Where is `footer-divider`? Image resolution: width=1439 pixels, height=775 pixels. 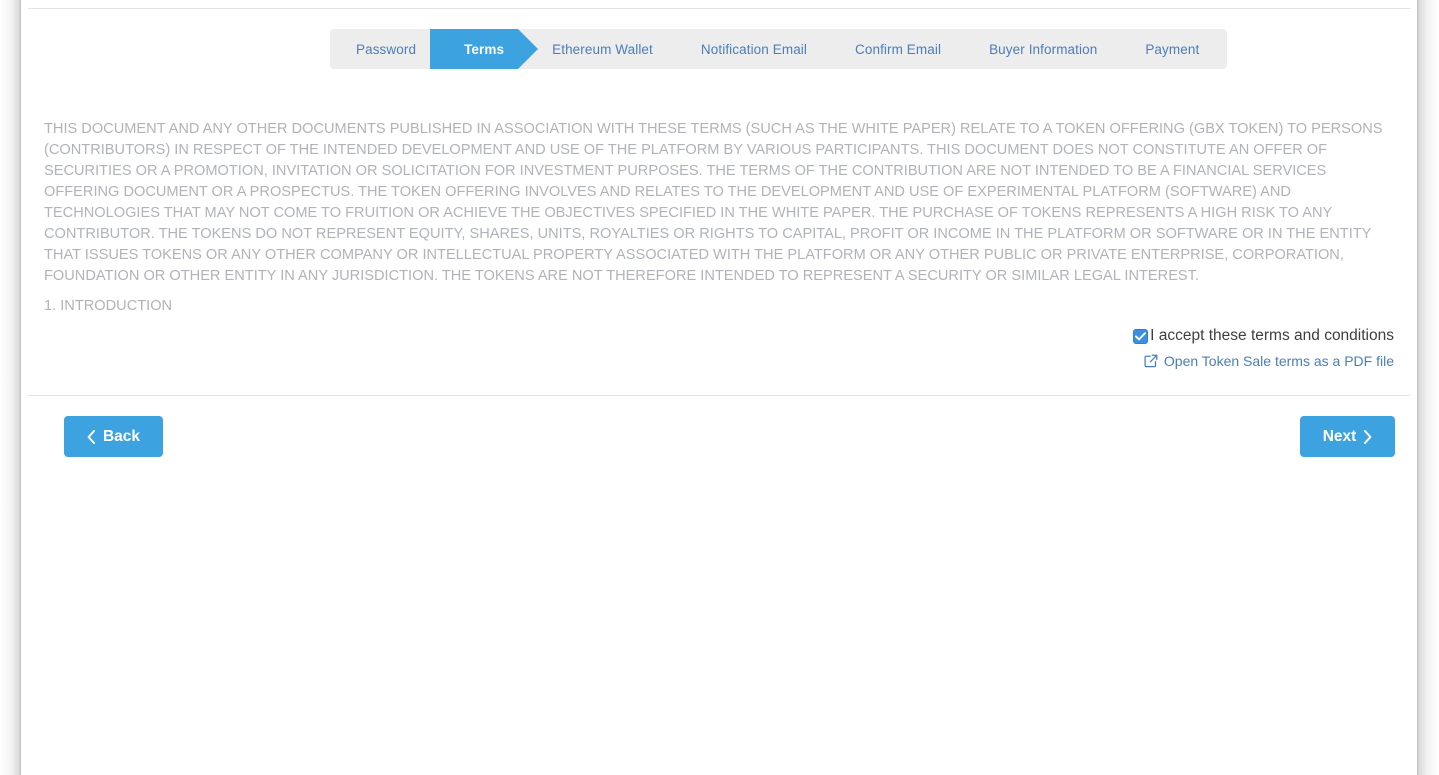 footer-divider is located at coordinates (719, 395).